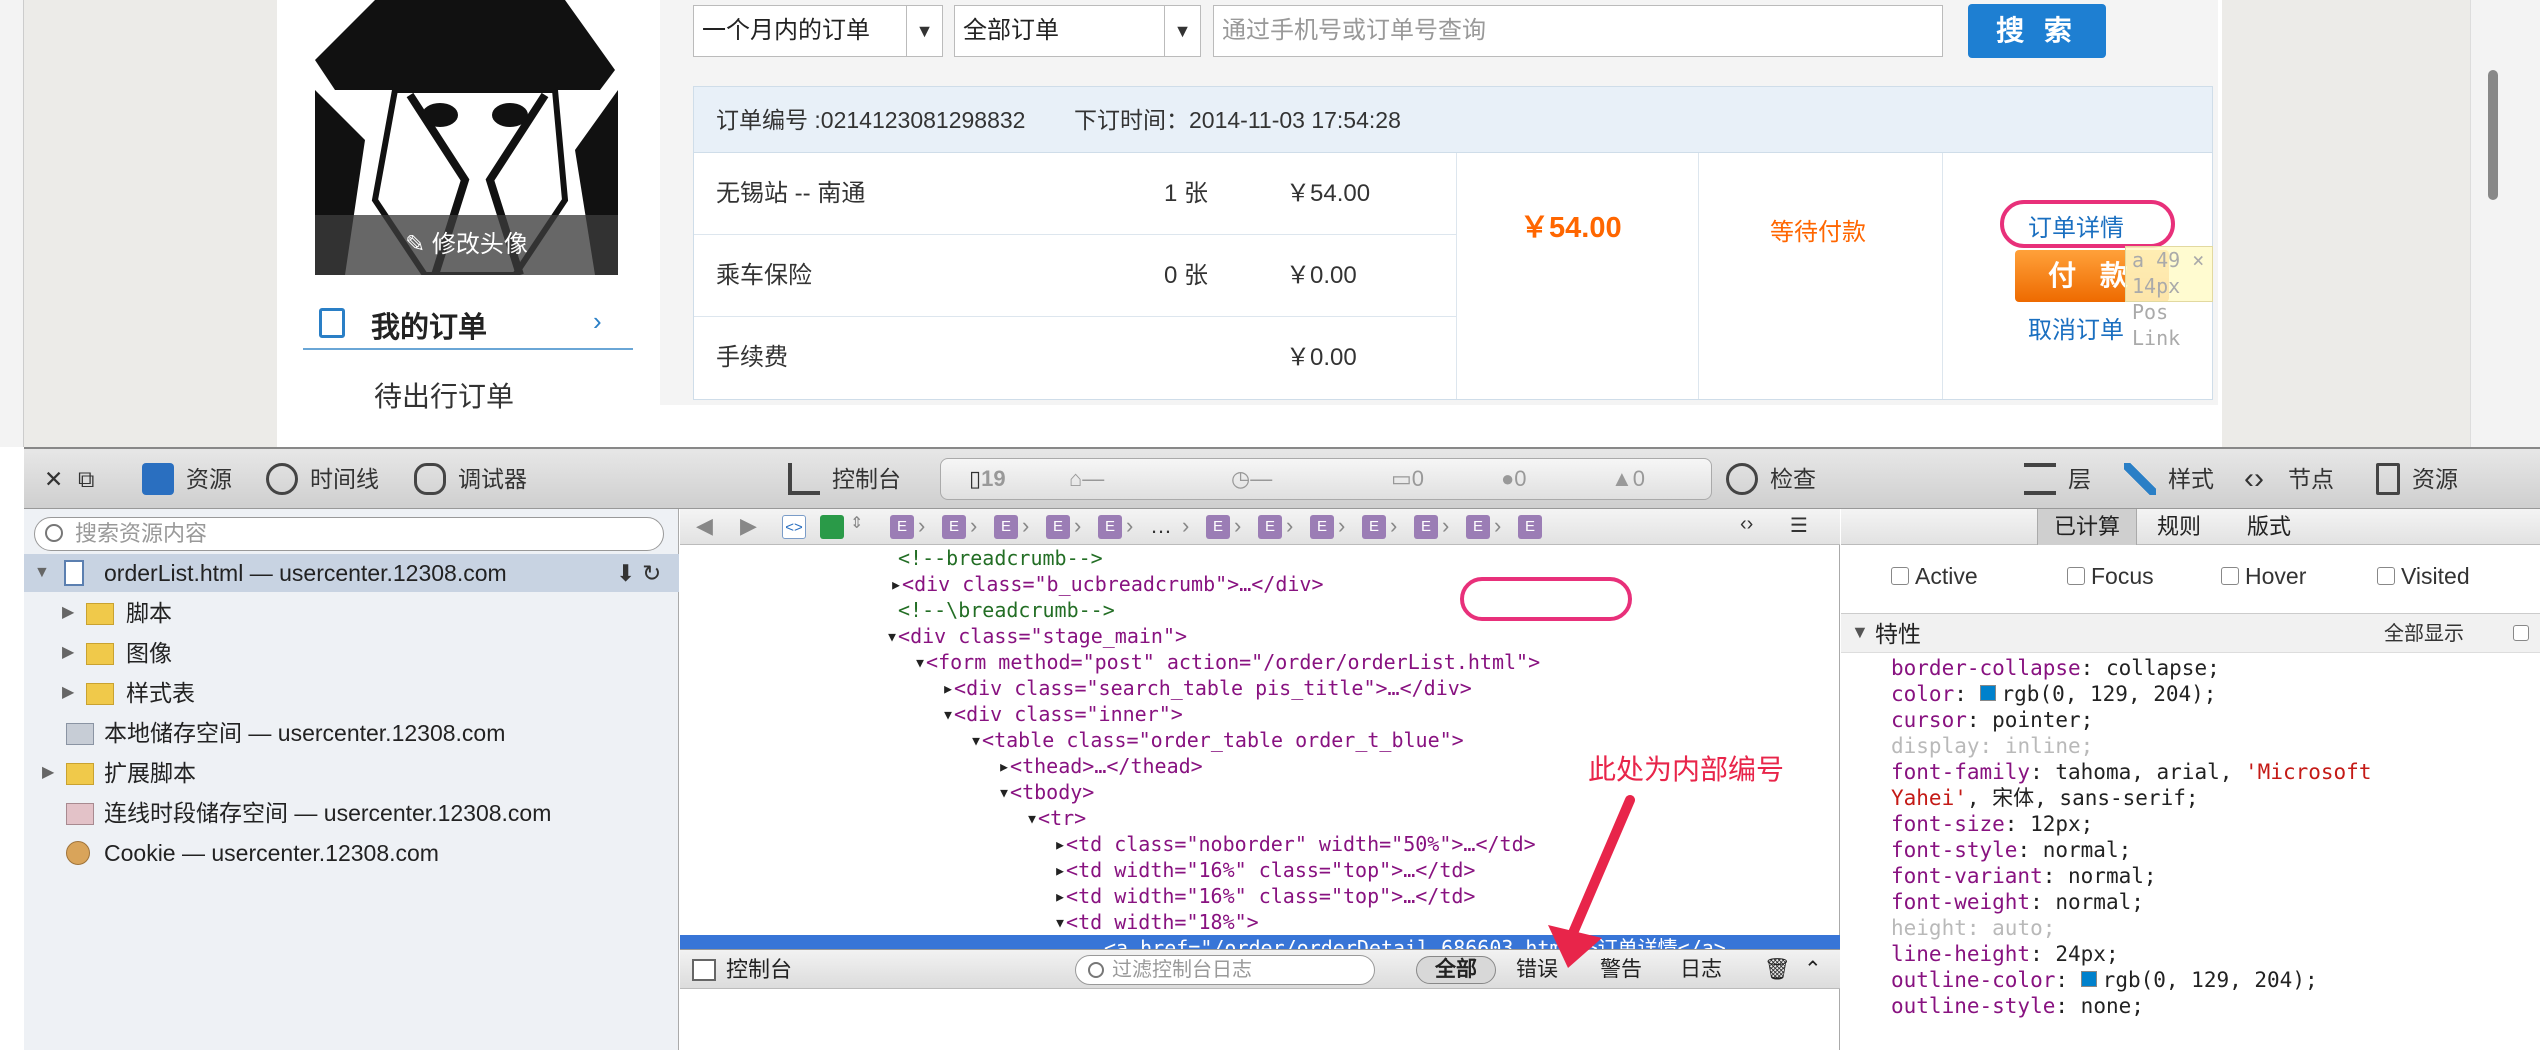 This screenshot has width=2540, height=1050. Describe the element at coordinates (2076, 327) in the screenshot. I see `cancel-order-link: 取消订单` at that location.